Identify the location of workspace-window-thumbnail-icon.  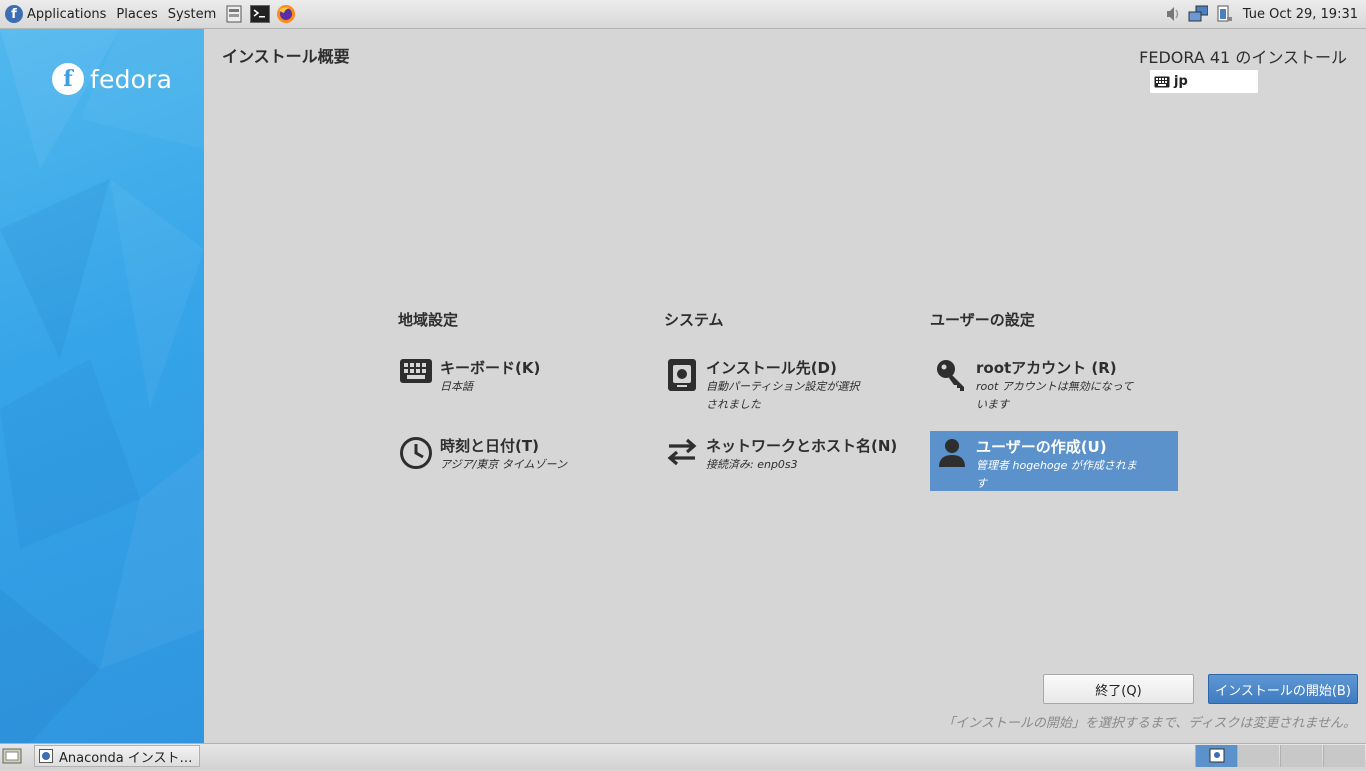
(1217, 755).